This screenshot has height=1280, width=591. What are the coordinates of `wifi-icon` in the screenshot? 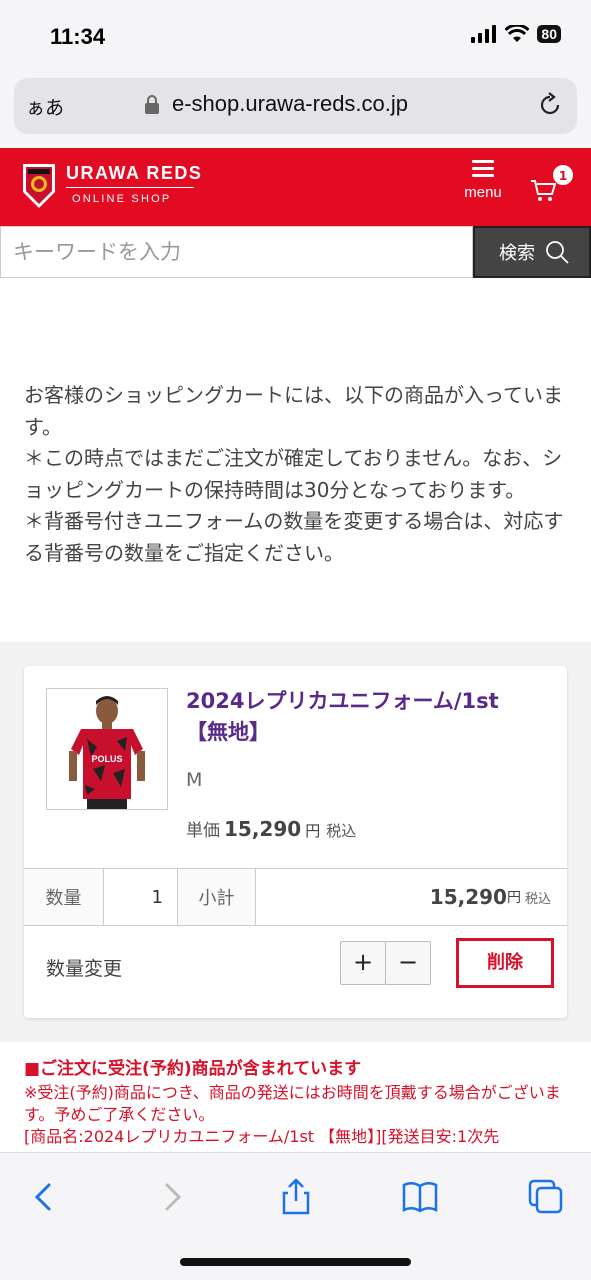 It's located at (517, 33).